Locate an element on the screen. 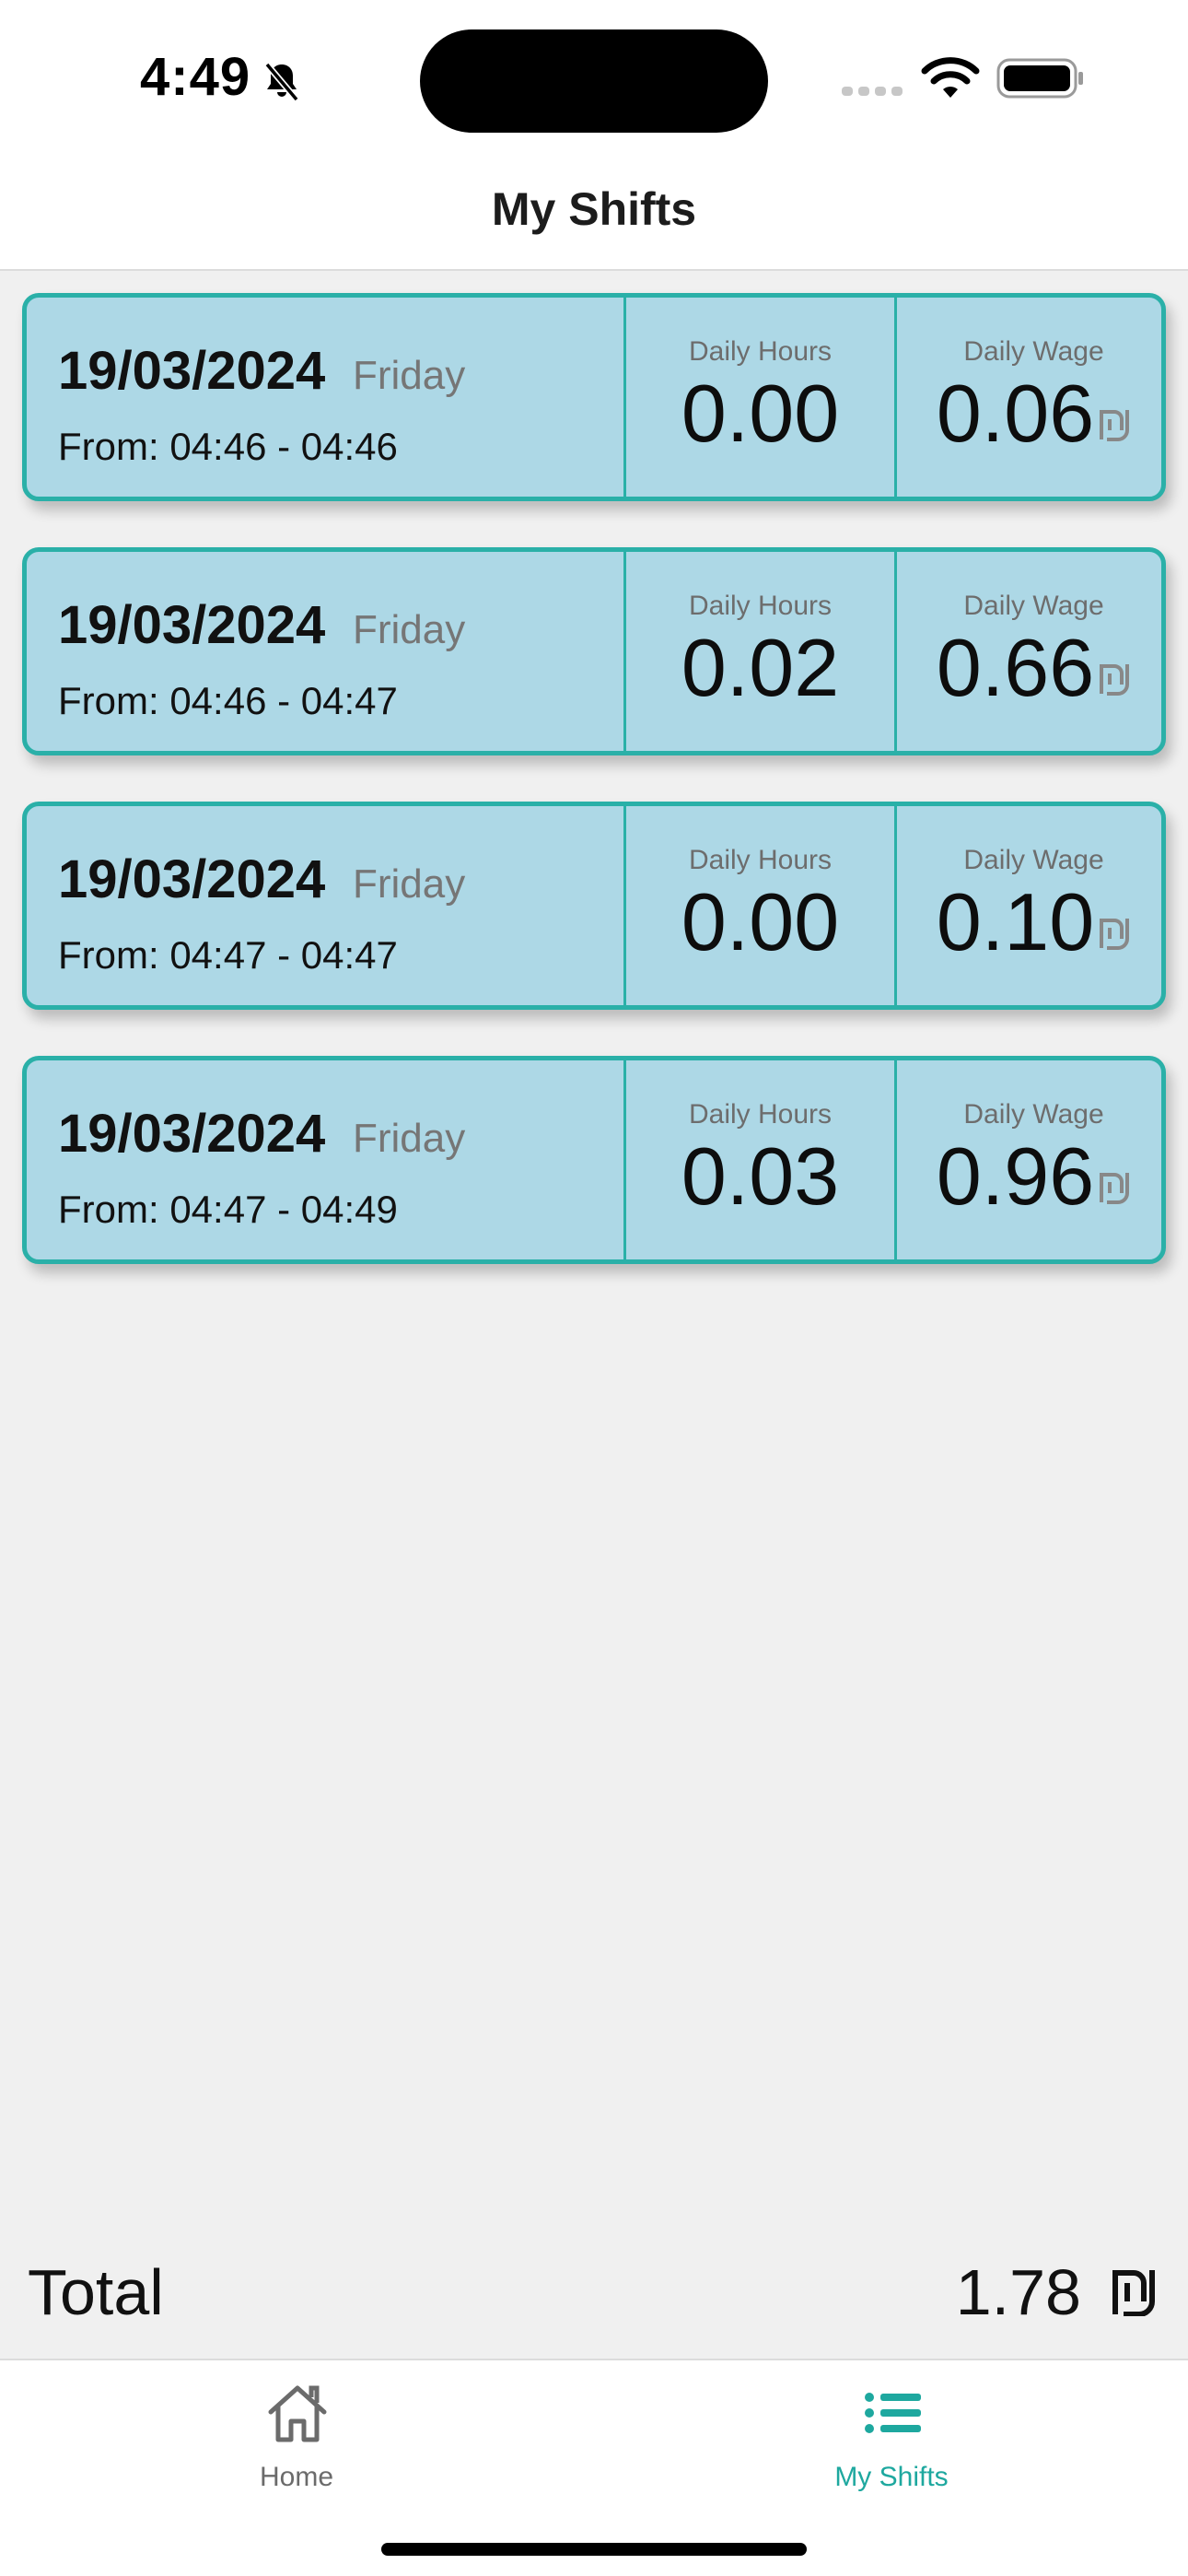 This screenshot has height=2576, width=1188. daily-wage-column: Daily Wage 0.10 is located at coordinates (1027, 905).